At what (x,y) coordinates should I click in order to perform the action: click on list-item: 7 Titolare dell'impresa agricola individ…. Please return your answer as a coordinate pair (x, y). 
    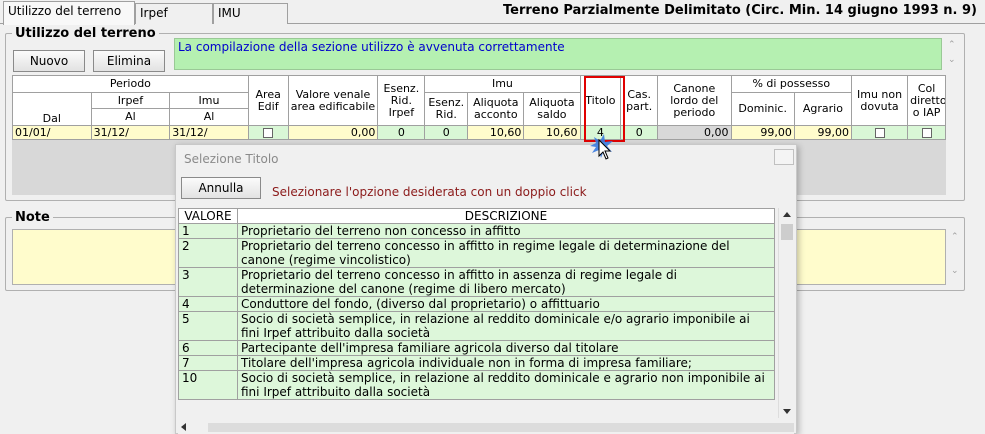
    Looking at the image, I should click on (476, 363).